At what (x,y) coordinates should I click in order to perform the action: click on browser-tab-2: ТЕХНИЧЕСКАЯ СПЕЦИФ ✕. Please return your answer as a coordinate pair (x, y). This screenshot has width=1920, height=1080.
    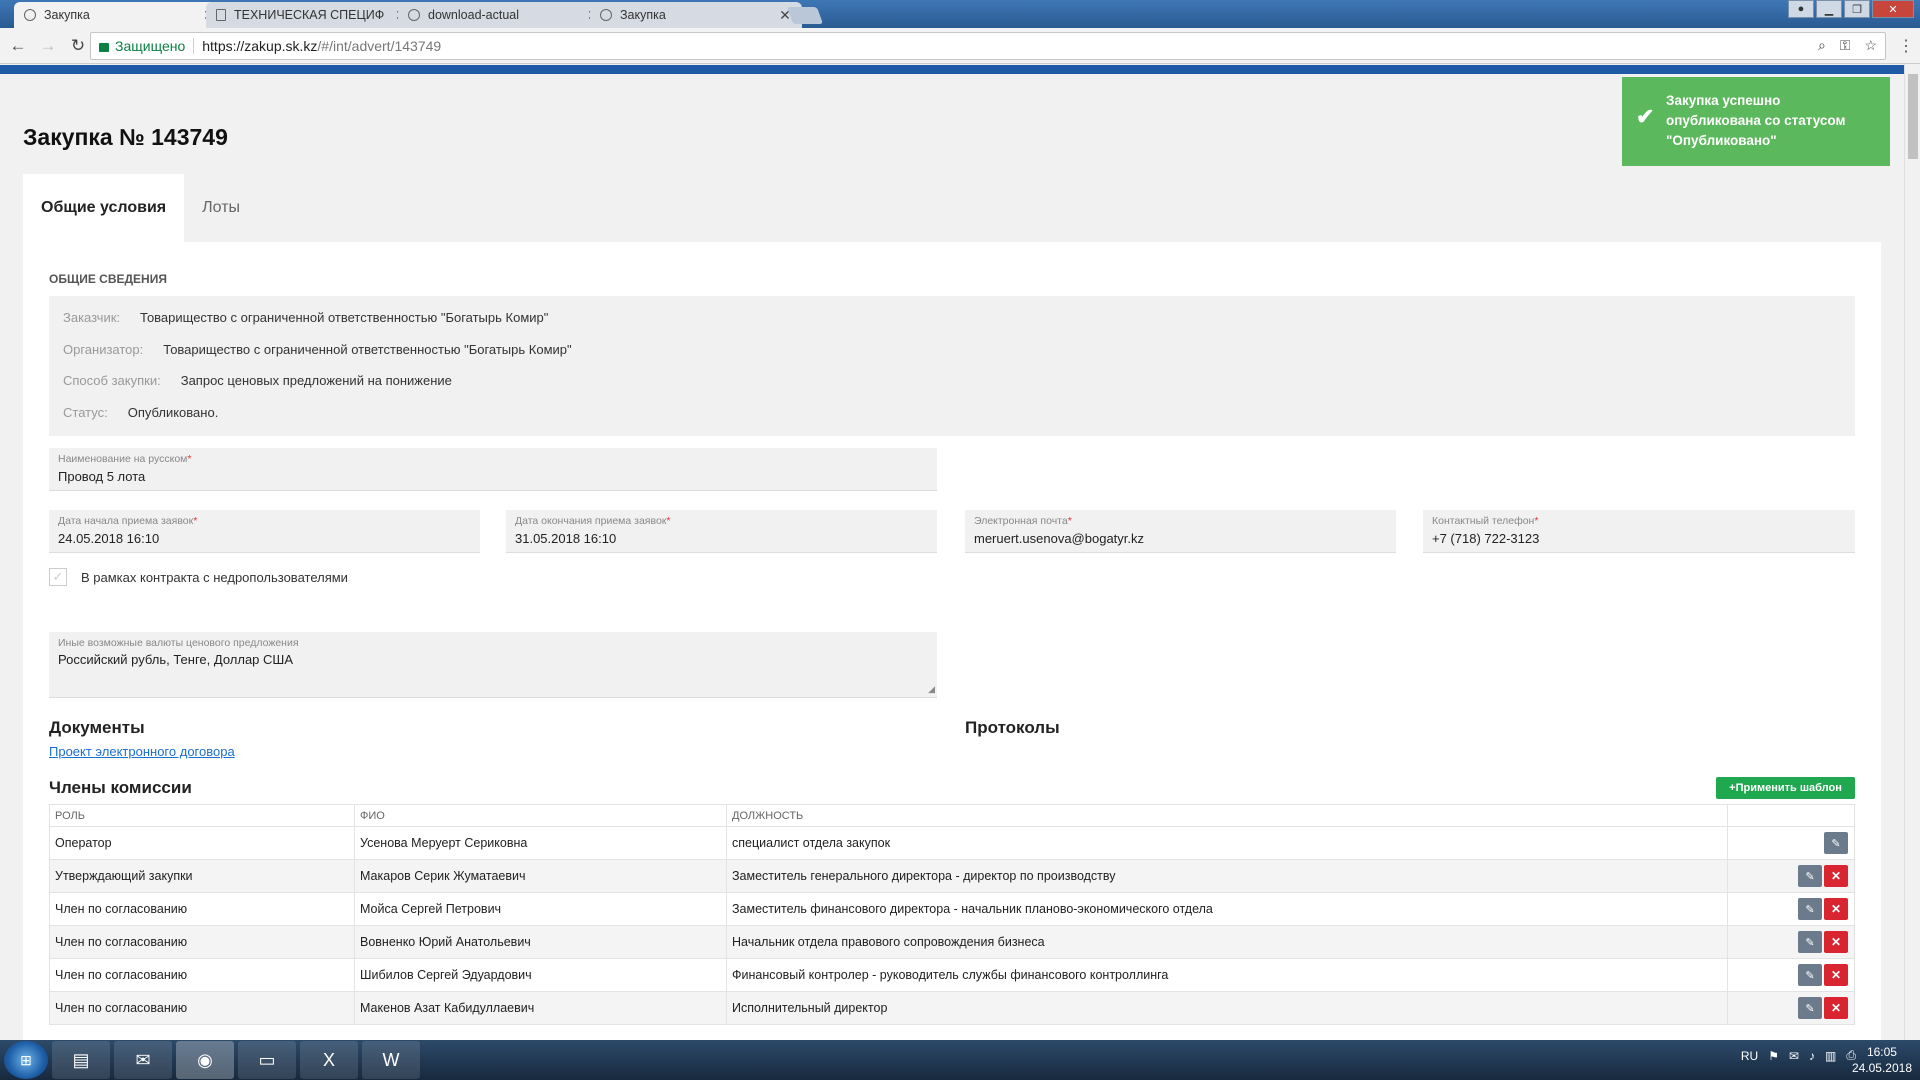
    Looking at the image, I should click on (312, 15).